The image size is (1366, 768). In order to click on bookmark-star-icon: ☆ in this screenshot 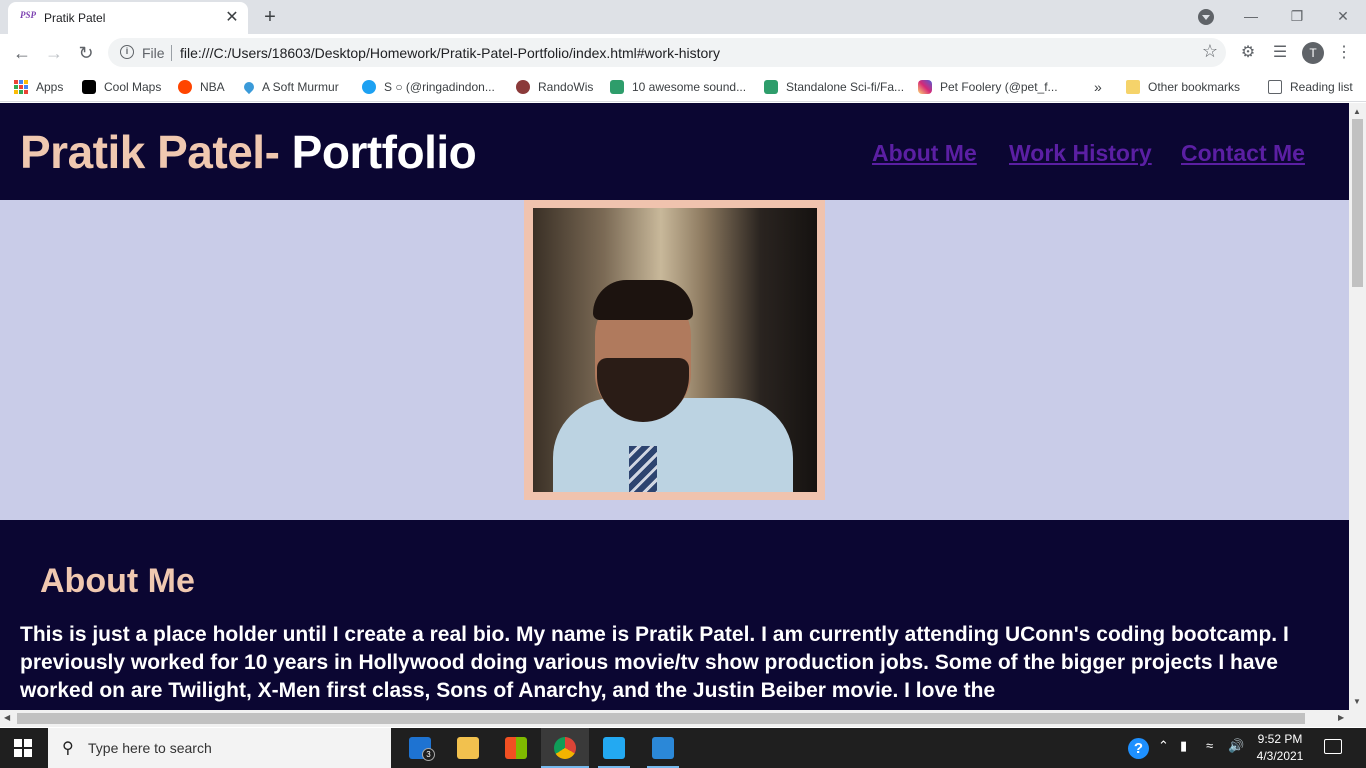, I will do `click(1210, 51)`.